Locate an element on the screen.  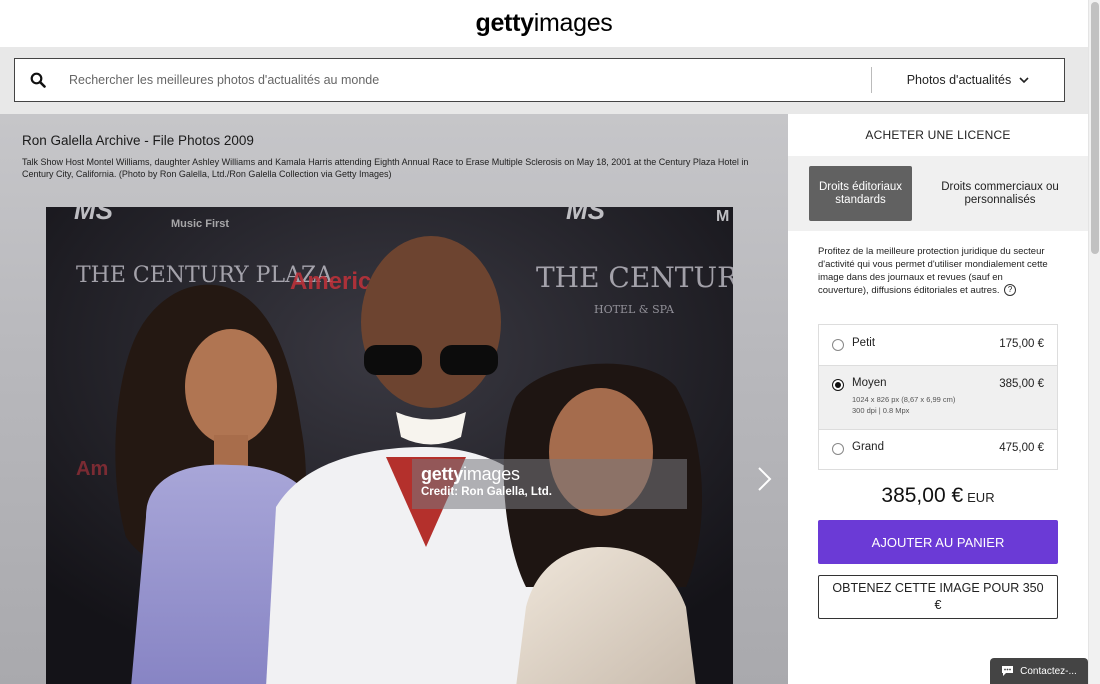
size-name: Grand is located at coordinates (868, 447).